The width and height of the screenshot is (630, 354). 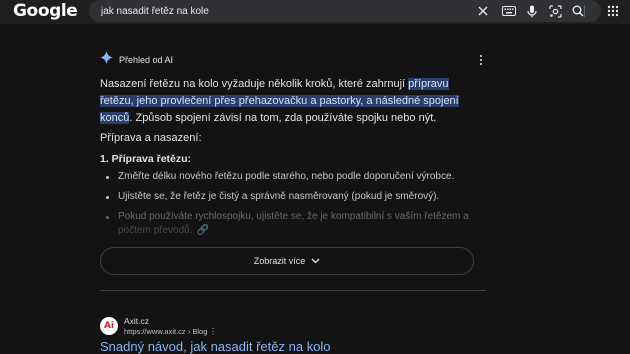 I want to click on apps-icon, so click(x=613, y=11).